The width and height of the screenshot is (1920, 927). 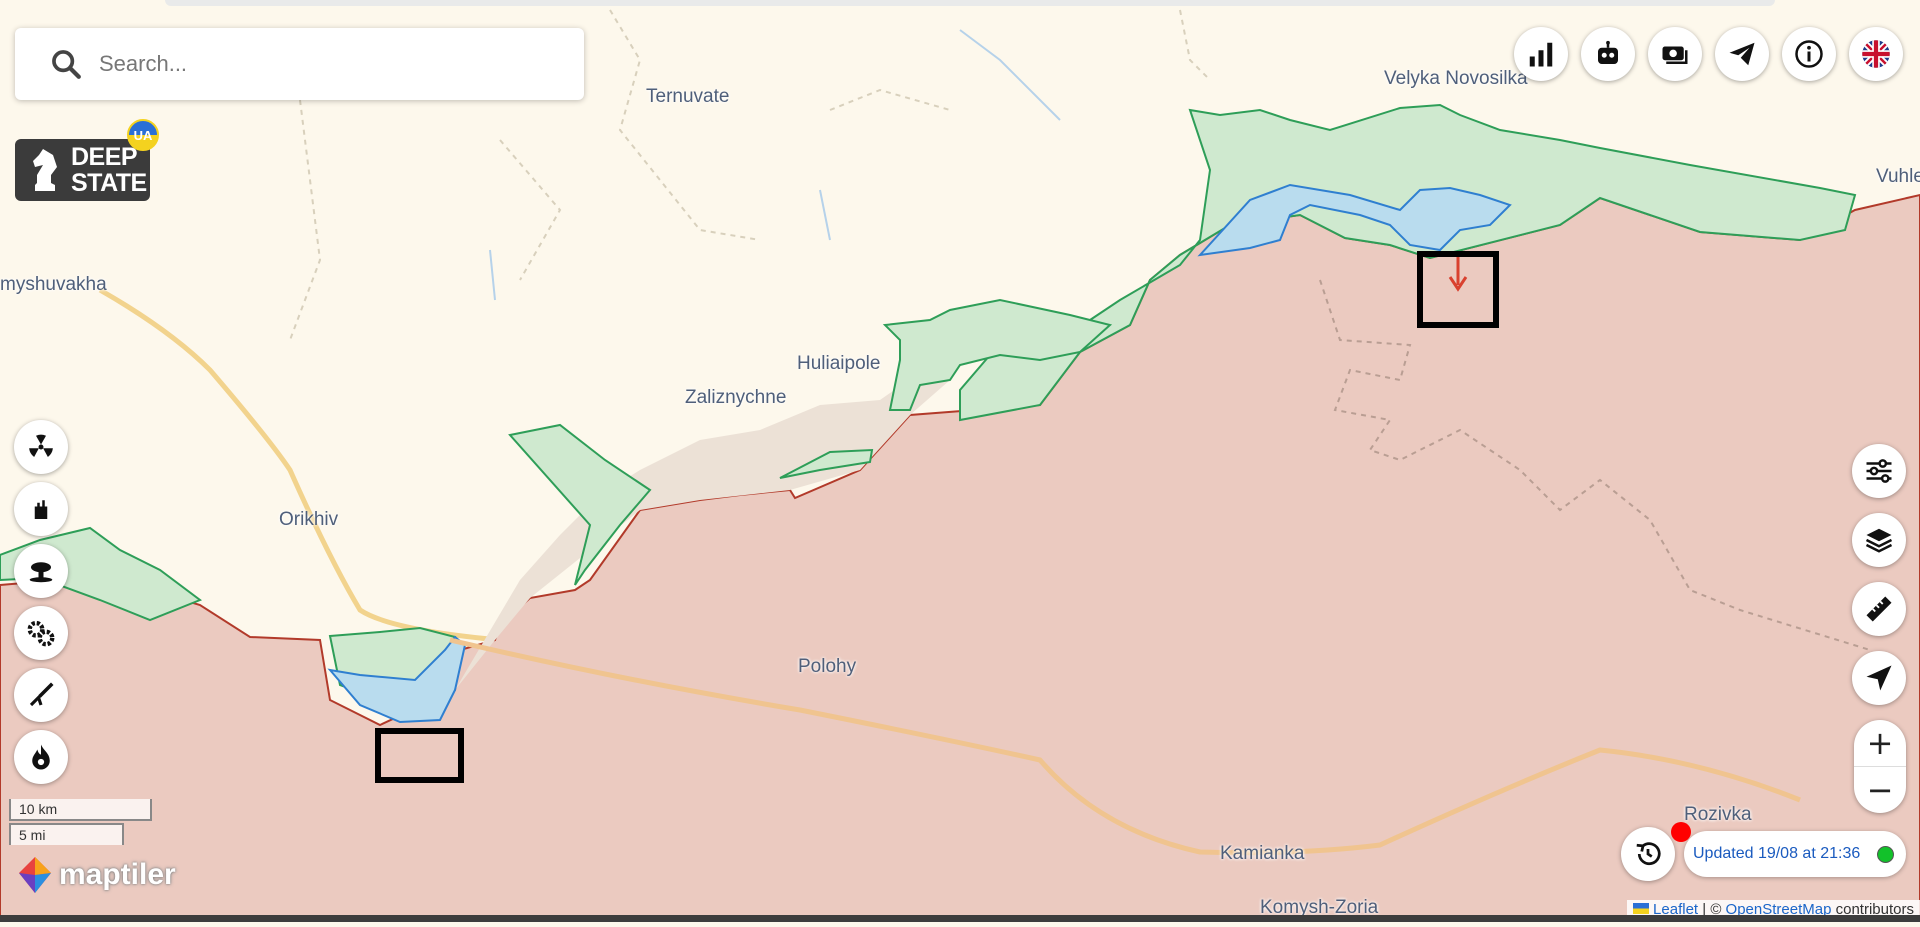 I want to click on nuclear-layer-button, so click(x=41, y=447).